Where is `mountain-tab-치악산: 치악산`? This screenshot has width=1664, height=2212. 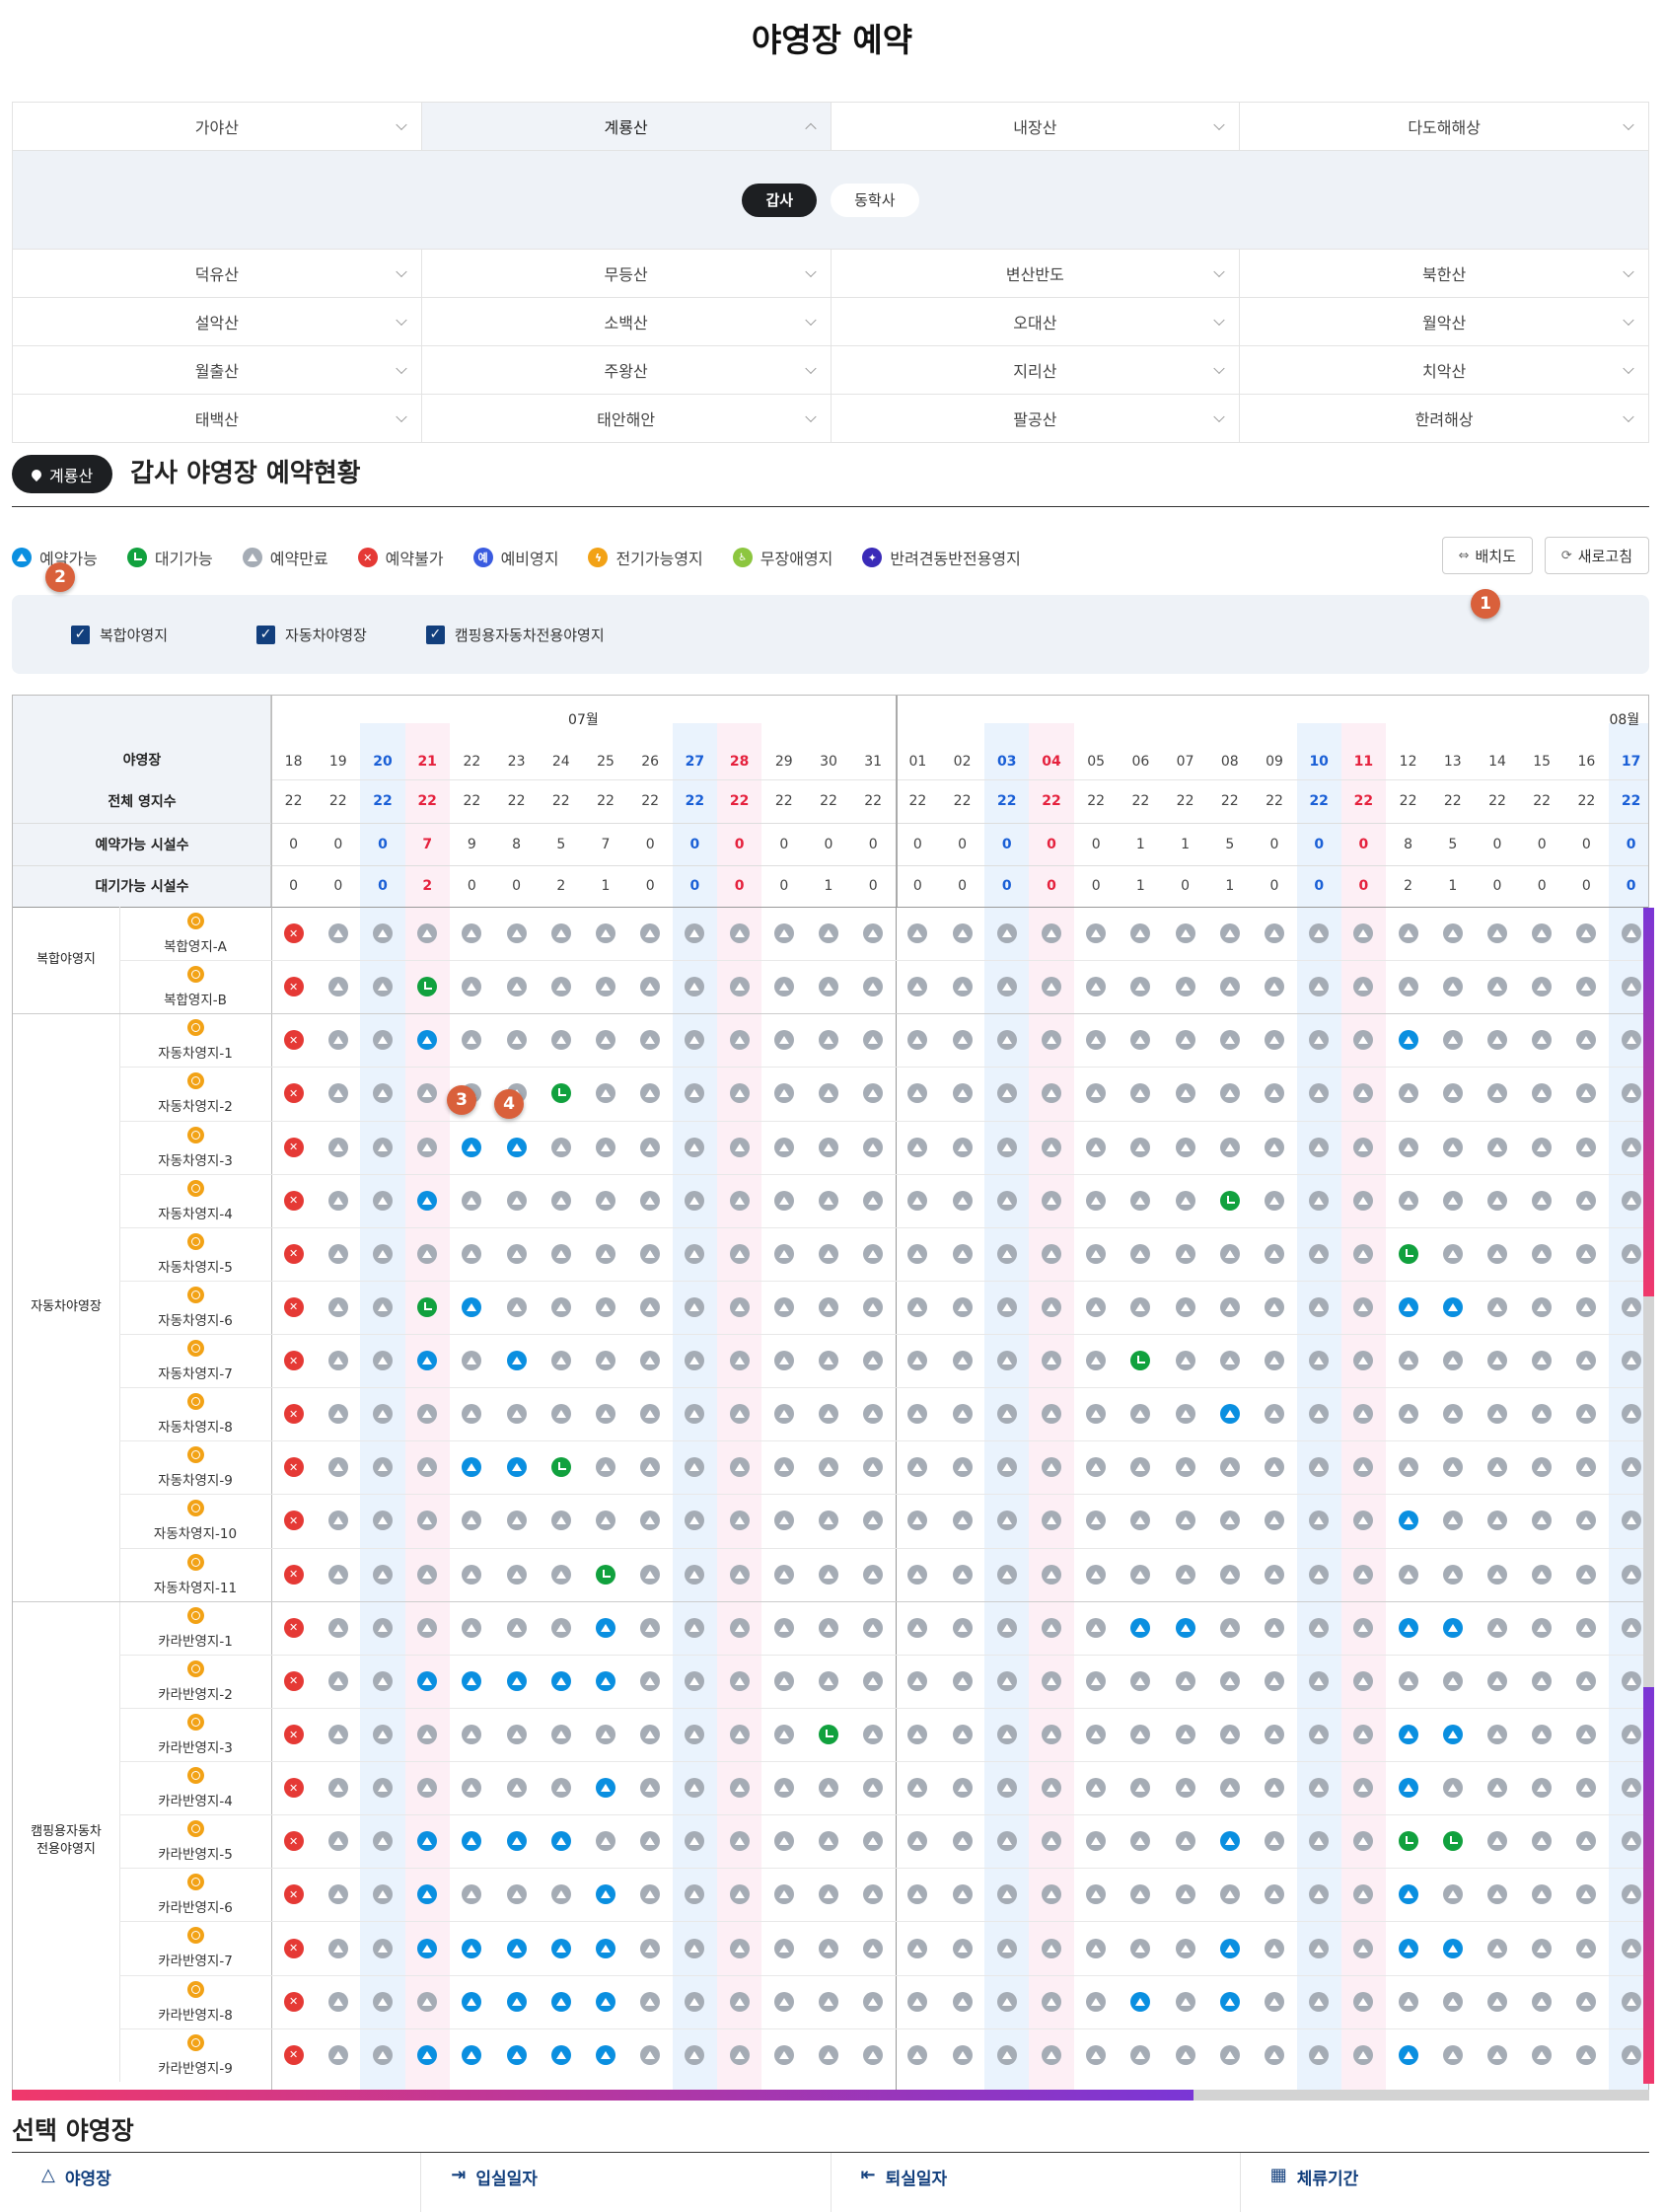
mountain-tab-치악산: 치악산 is located at coordinates (1444, 370).